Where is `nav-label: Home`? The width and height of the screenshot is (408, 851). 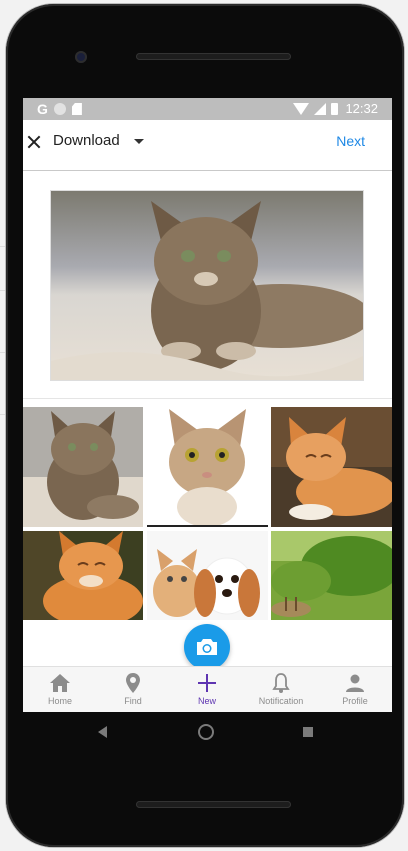
nav-label: Home is located at coordinates (59, 701).